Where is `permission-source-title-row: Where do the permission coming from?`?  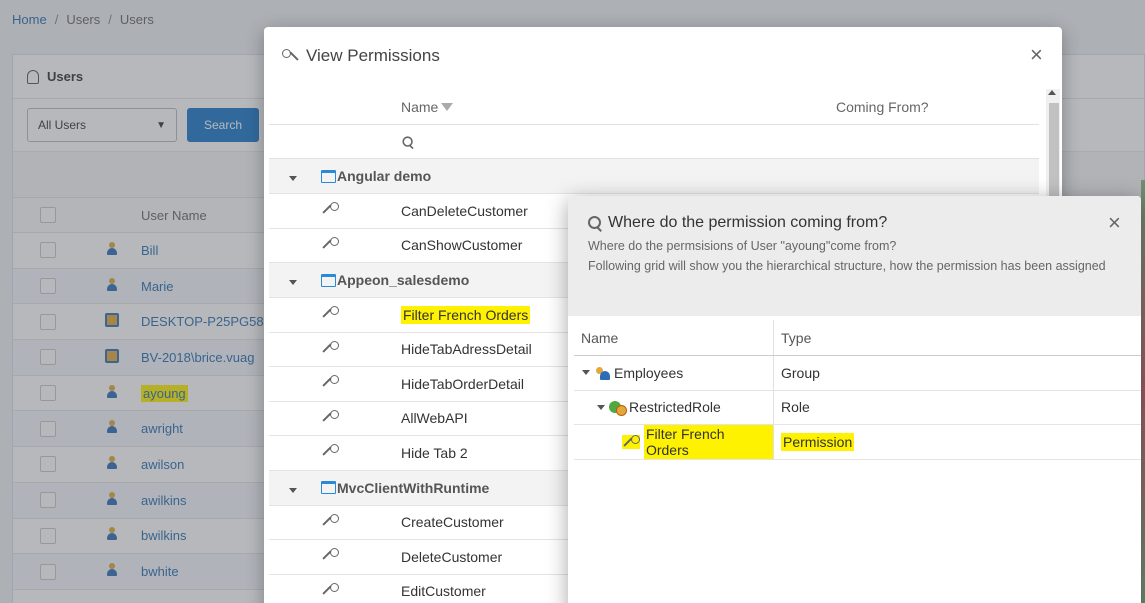
permission-source-title-row: Where do the permission coming from? is located at coordinates (854, 223).